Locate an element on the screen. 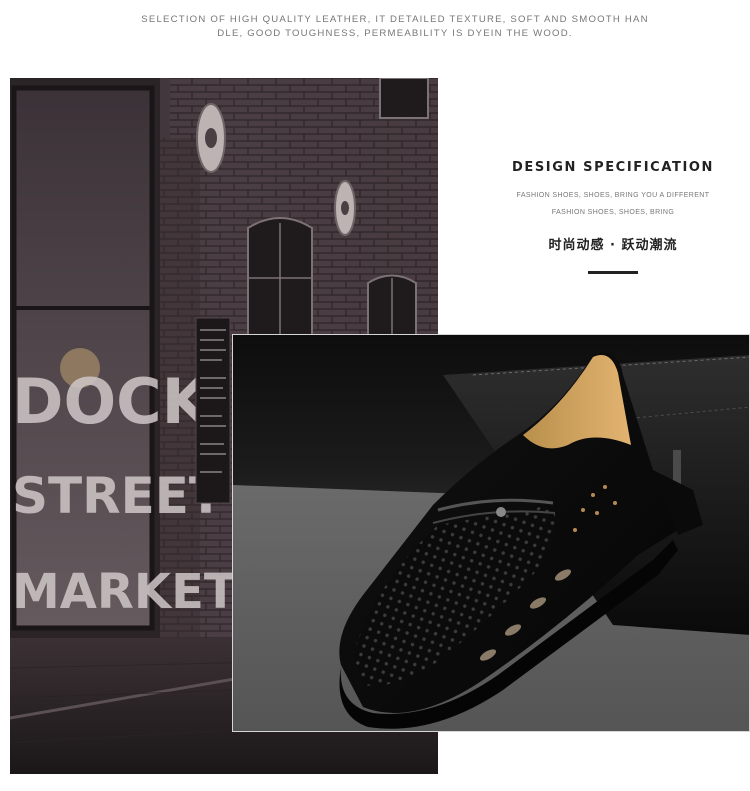  sign-market: MARKET is located at coordinates (124, 592).